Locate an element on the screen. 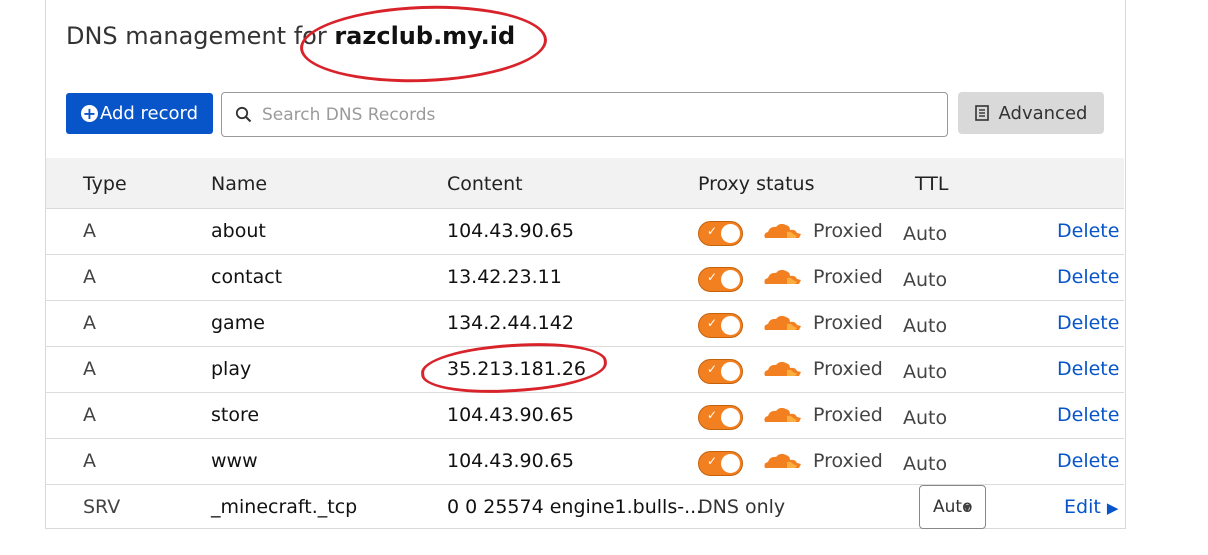 Image resolution: width=1208 pixels, height=555 pixels. edit-link: Edit ▶ is located at coordinates (1091, 507).